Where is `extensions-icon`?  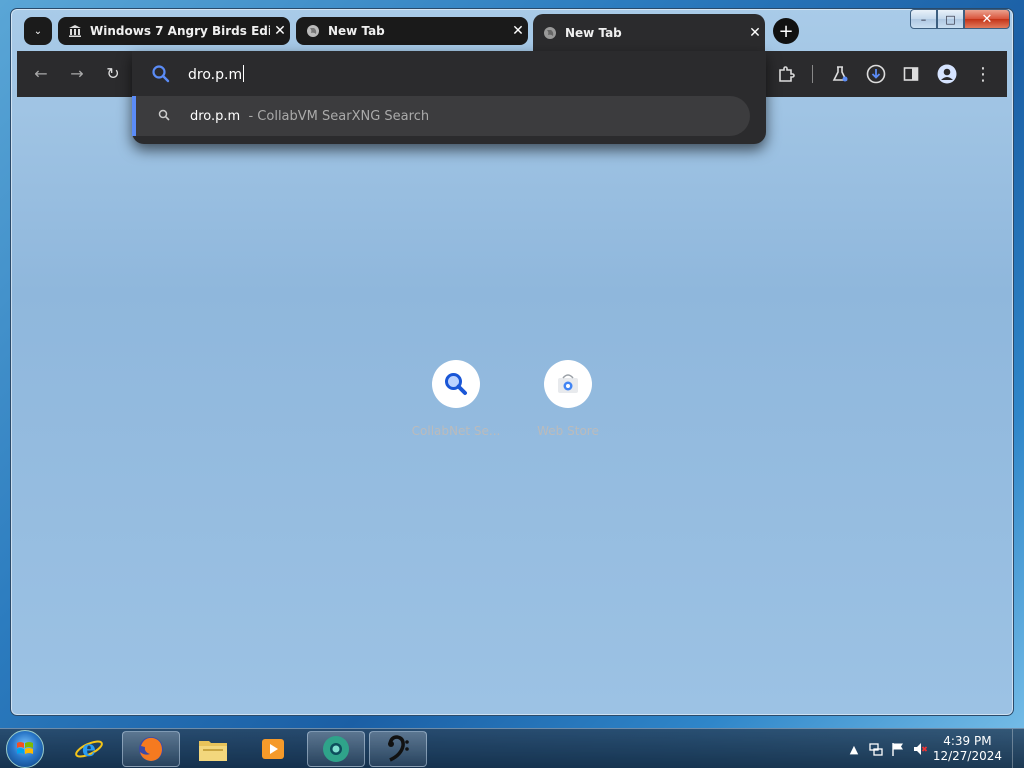
extensions-icon is located at coordinates (786, 74).